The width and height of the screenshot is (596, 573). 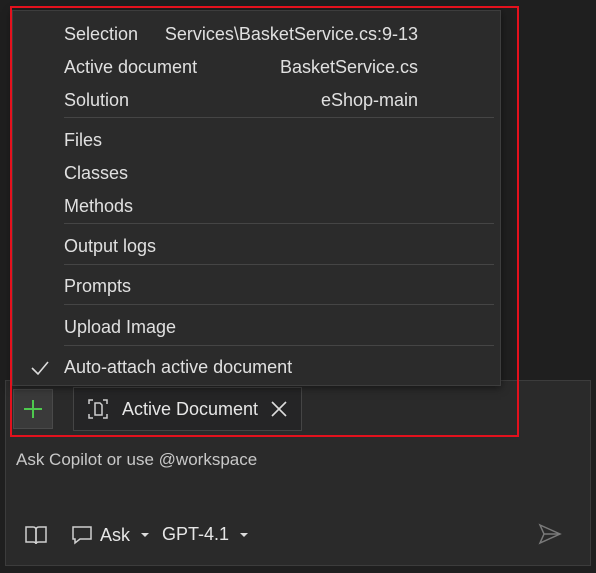 I want to click on menu-item-auto-attach: Auto-attach active document, so click(x=256, y=367).